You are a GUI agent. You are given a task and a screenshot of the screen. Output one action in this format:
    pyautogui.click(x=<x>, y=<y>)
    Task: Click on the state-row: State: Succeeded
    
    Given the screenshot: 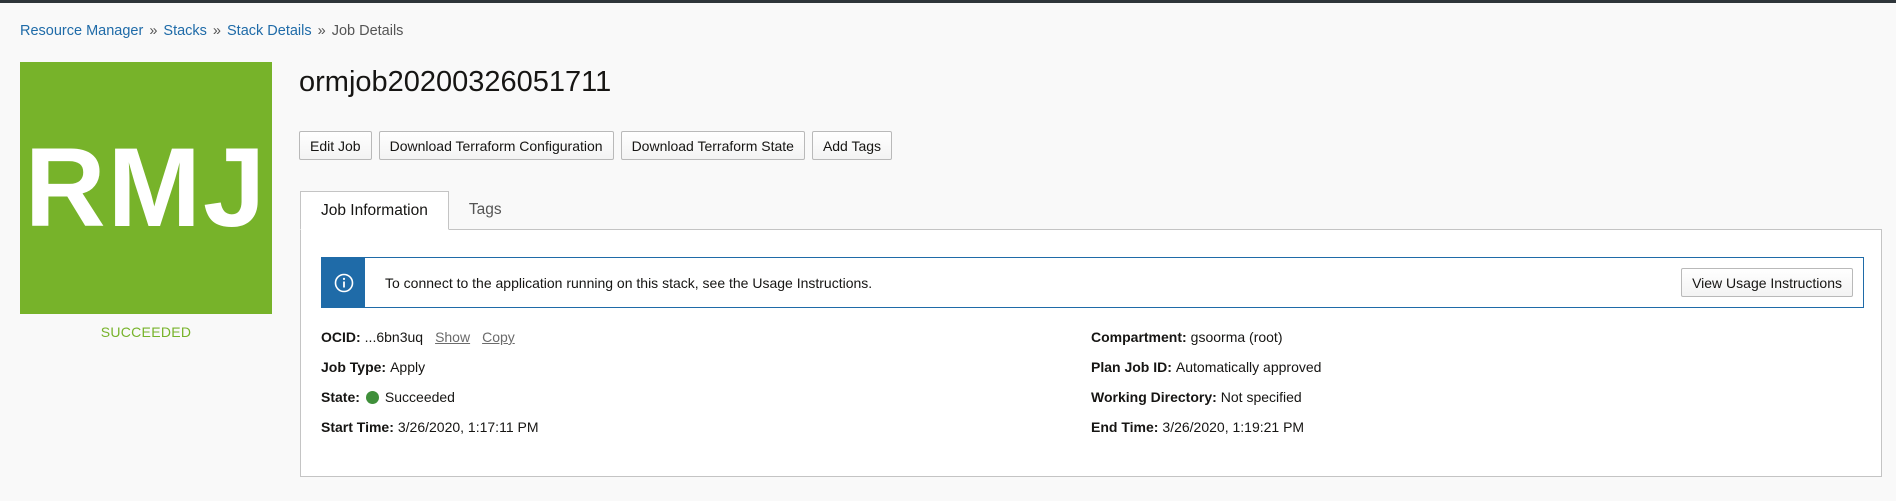 What is the action you would take?
    pyautogui.click(x=430, y=397)
    